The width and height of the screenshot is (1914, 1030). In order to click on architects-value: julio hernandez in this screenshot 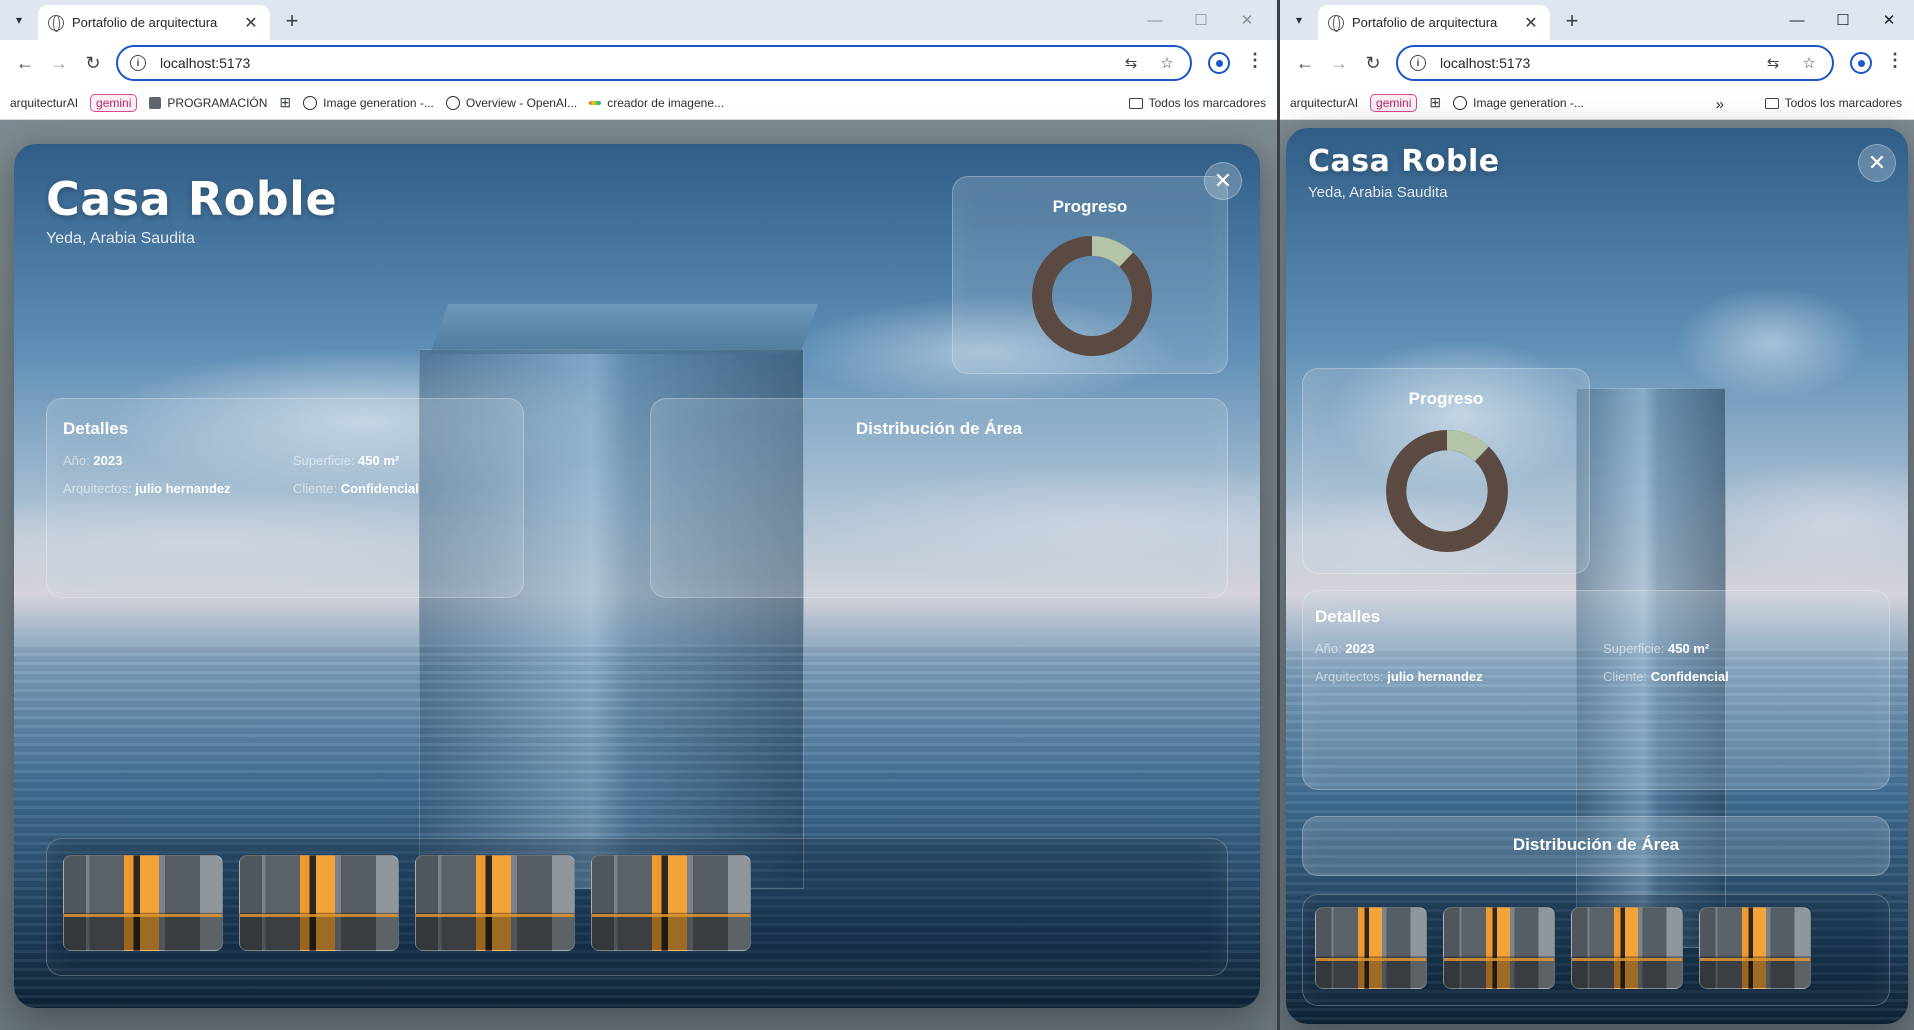, I will do `click(1435, 676)`.